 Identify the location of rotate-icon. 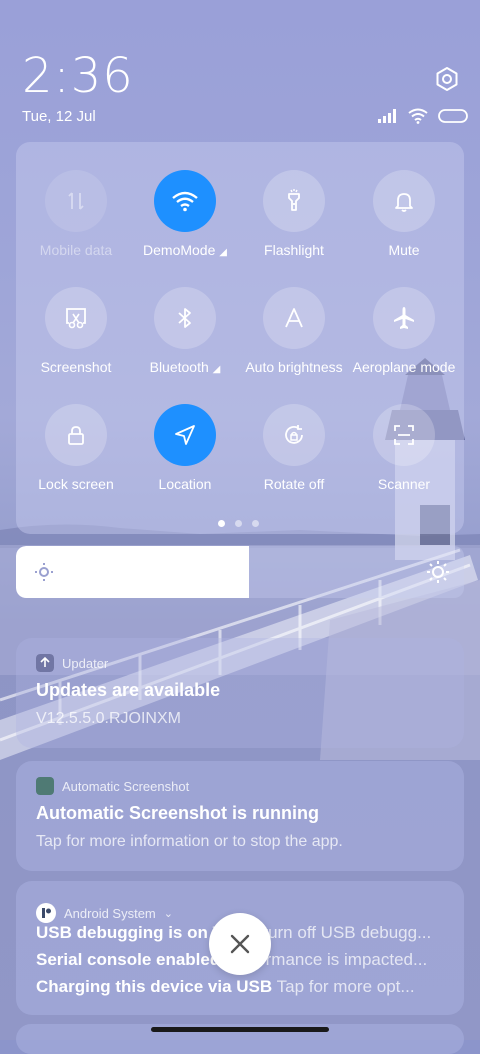
(294, 434).